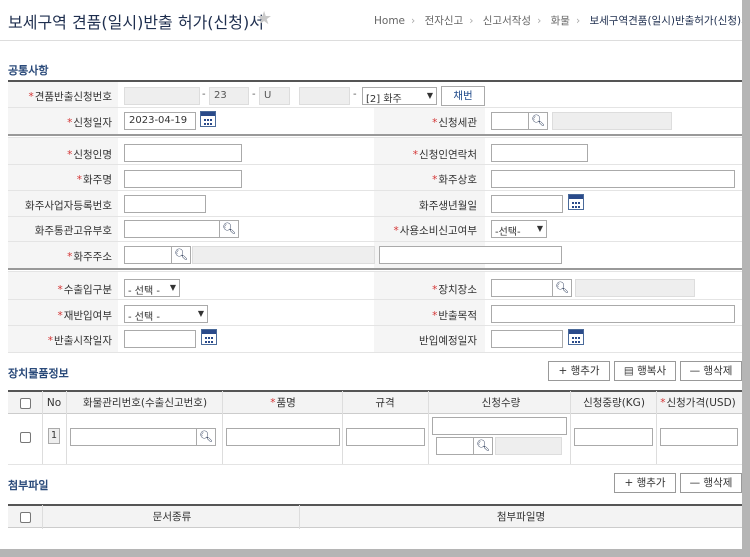 The height and width of the screenshot is (557, 750). What do you see at coordinates (501, 403) in the screenshot?
I see `column-qty: 신청수량` at bounding box center [501, 403].